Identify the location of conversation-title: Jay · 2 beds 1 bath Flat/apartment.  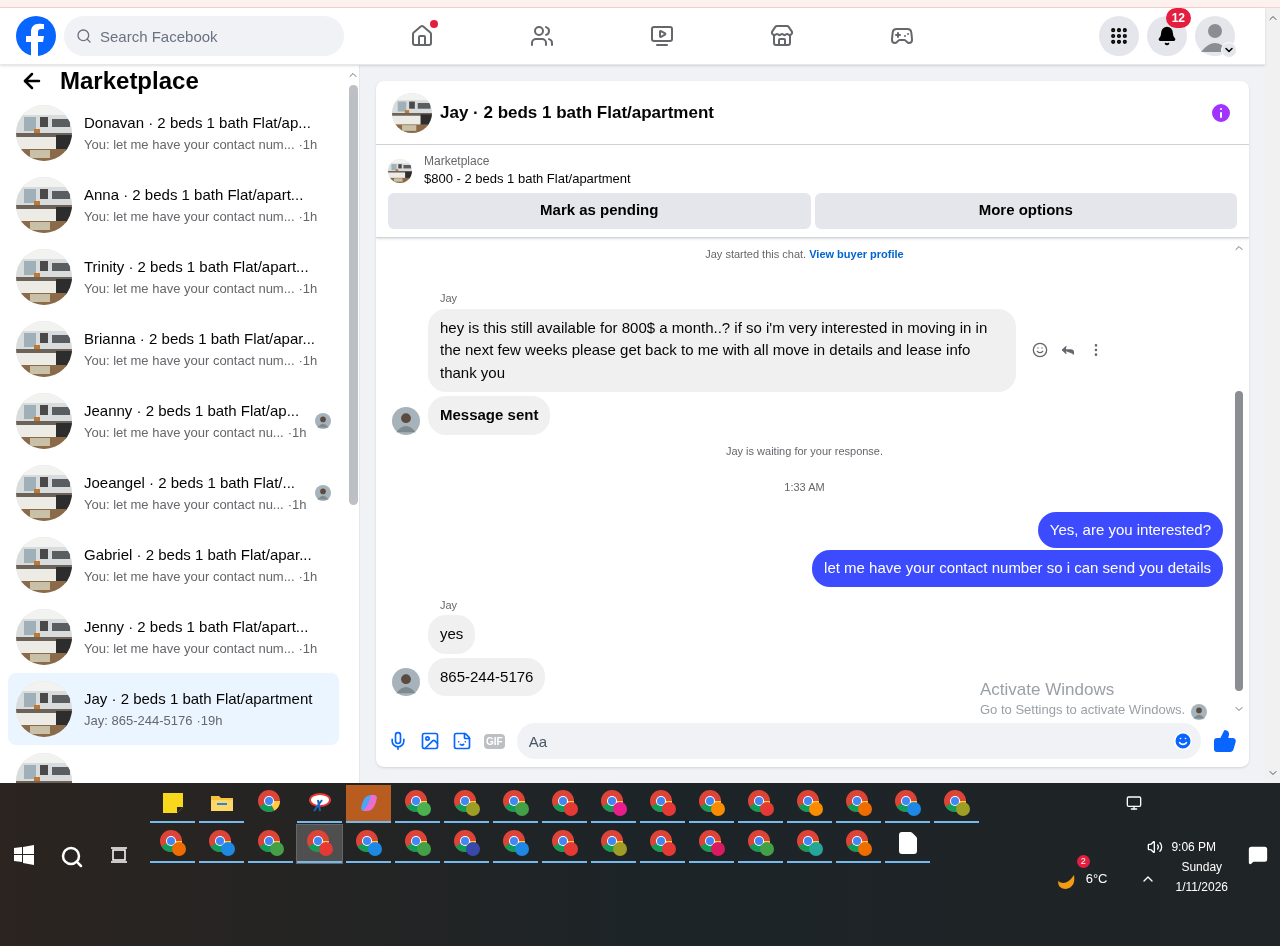
(199, 699).